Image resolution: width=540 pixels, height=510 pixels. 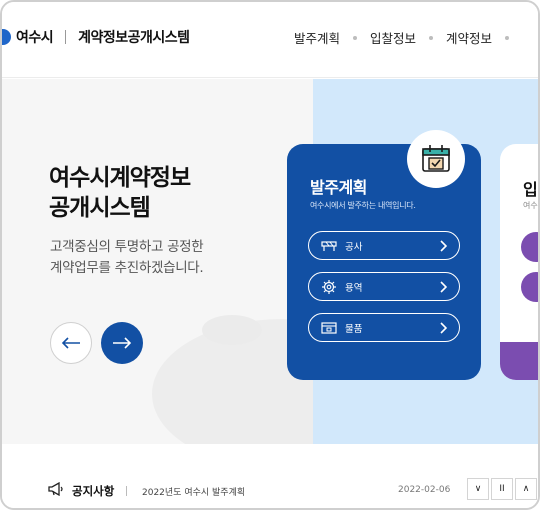 I want to click on nav-item-contract-info: 계약정보, so click(x=469, y=37).